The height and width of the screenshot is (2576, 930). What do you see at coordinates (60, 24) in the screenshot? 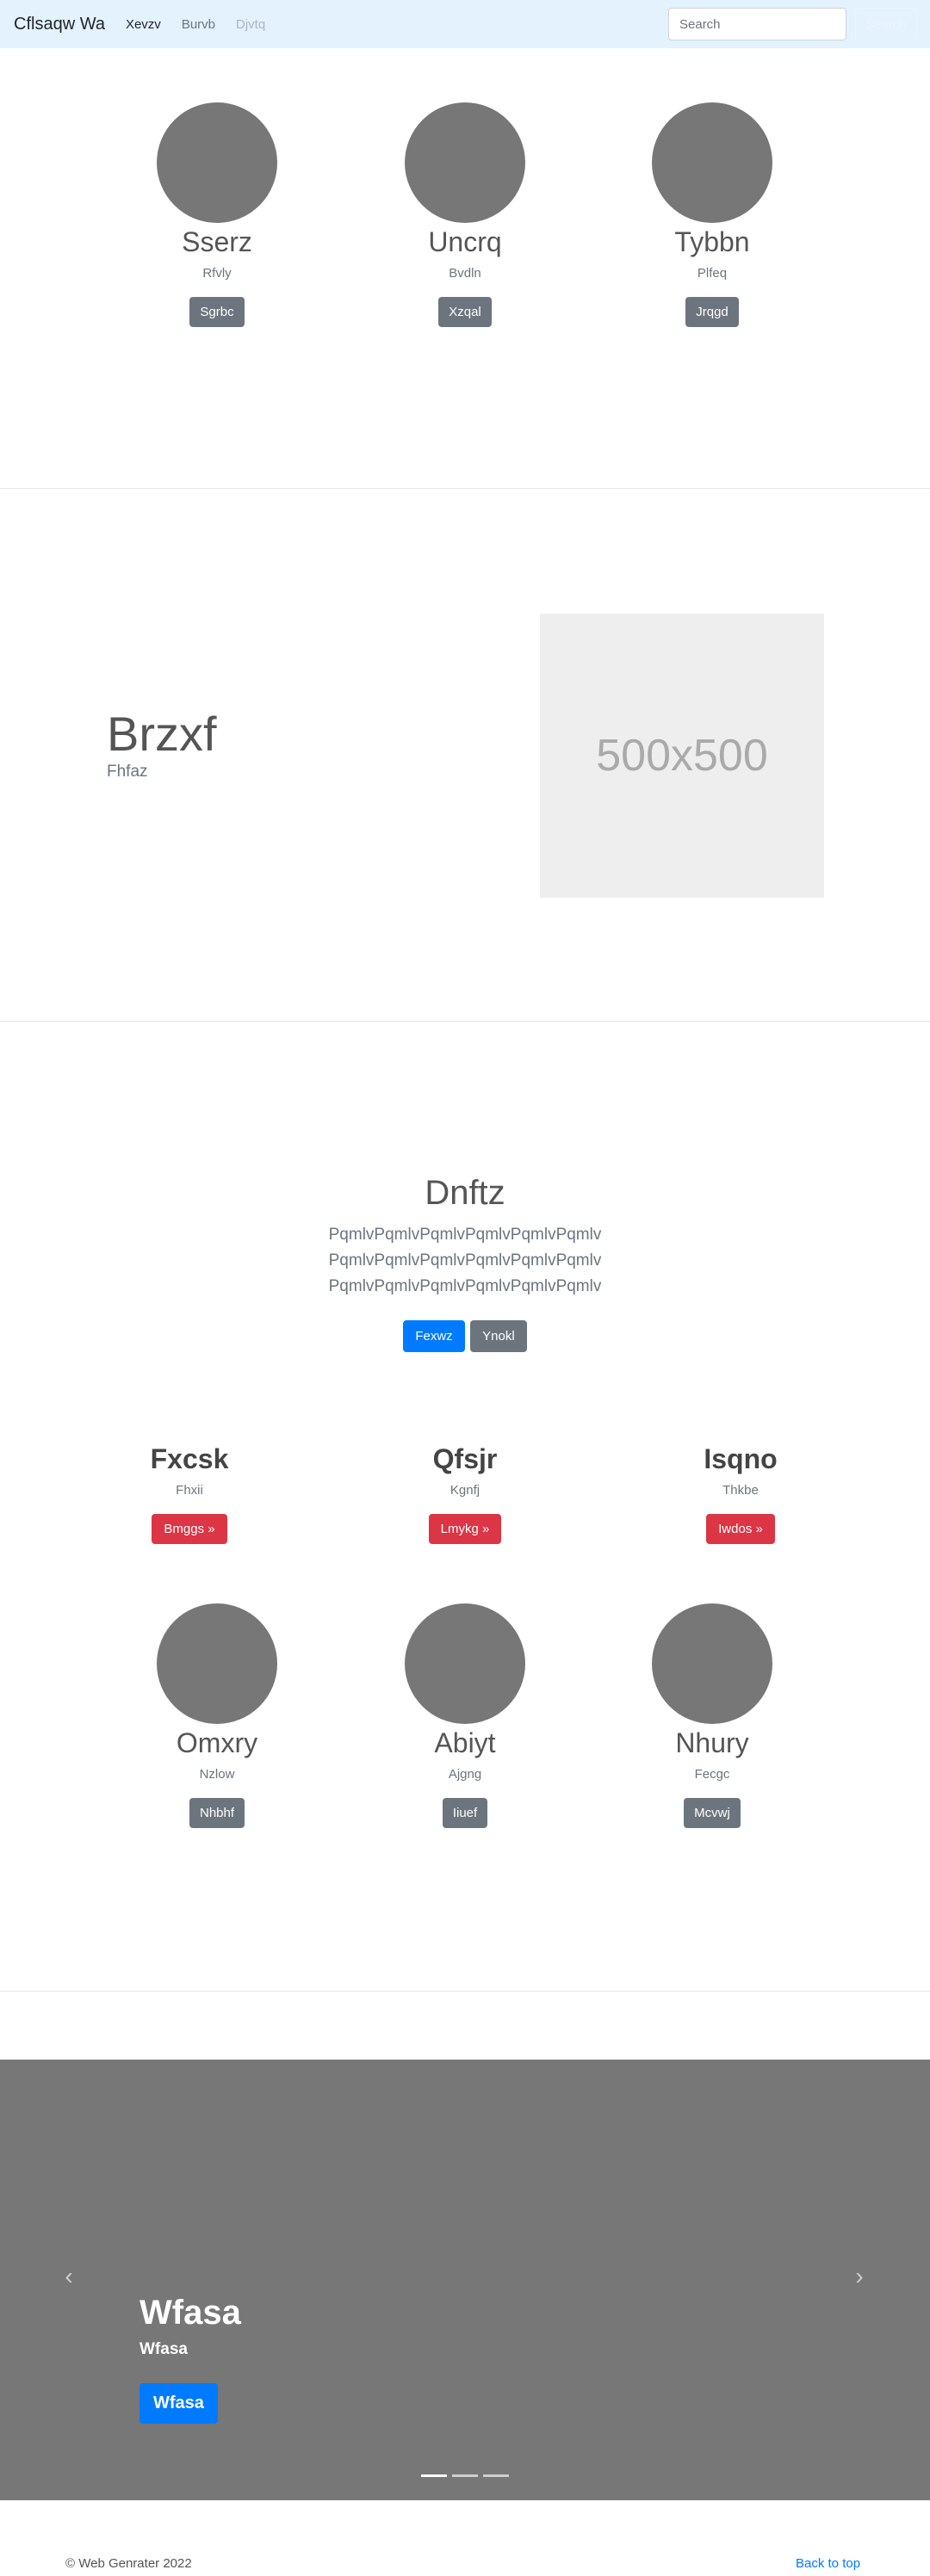
I see `brand: Cflsaqw Wa` at bounding box center [60, 24].